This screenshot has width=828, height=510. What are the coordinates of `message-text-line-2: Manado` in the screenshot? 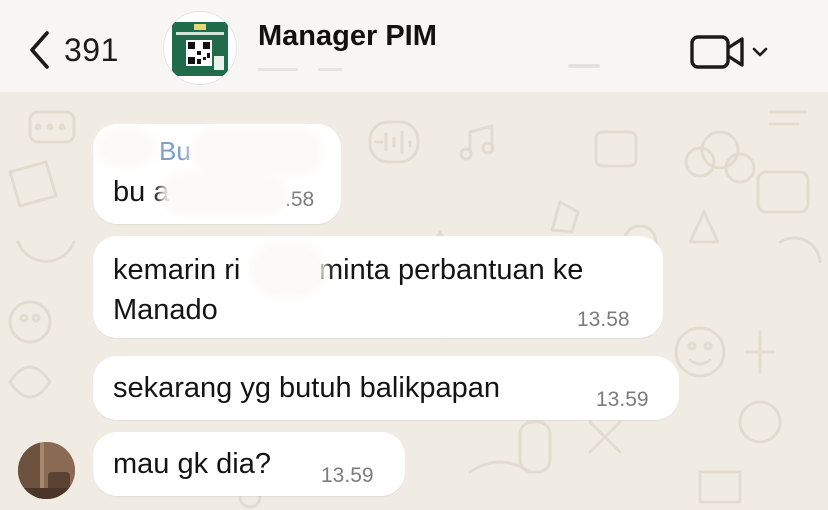 It's located at (165, 310).